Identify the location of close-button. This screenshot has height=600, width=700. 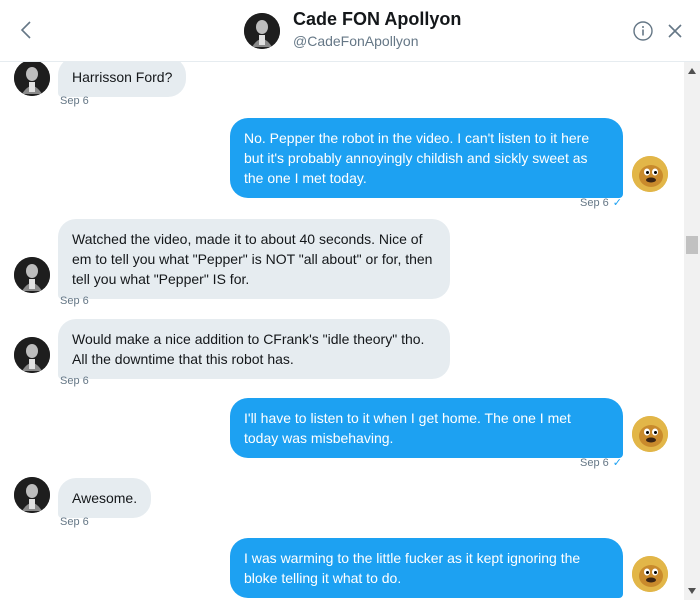
(675, 31).